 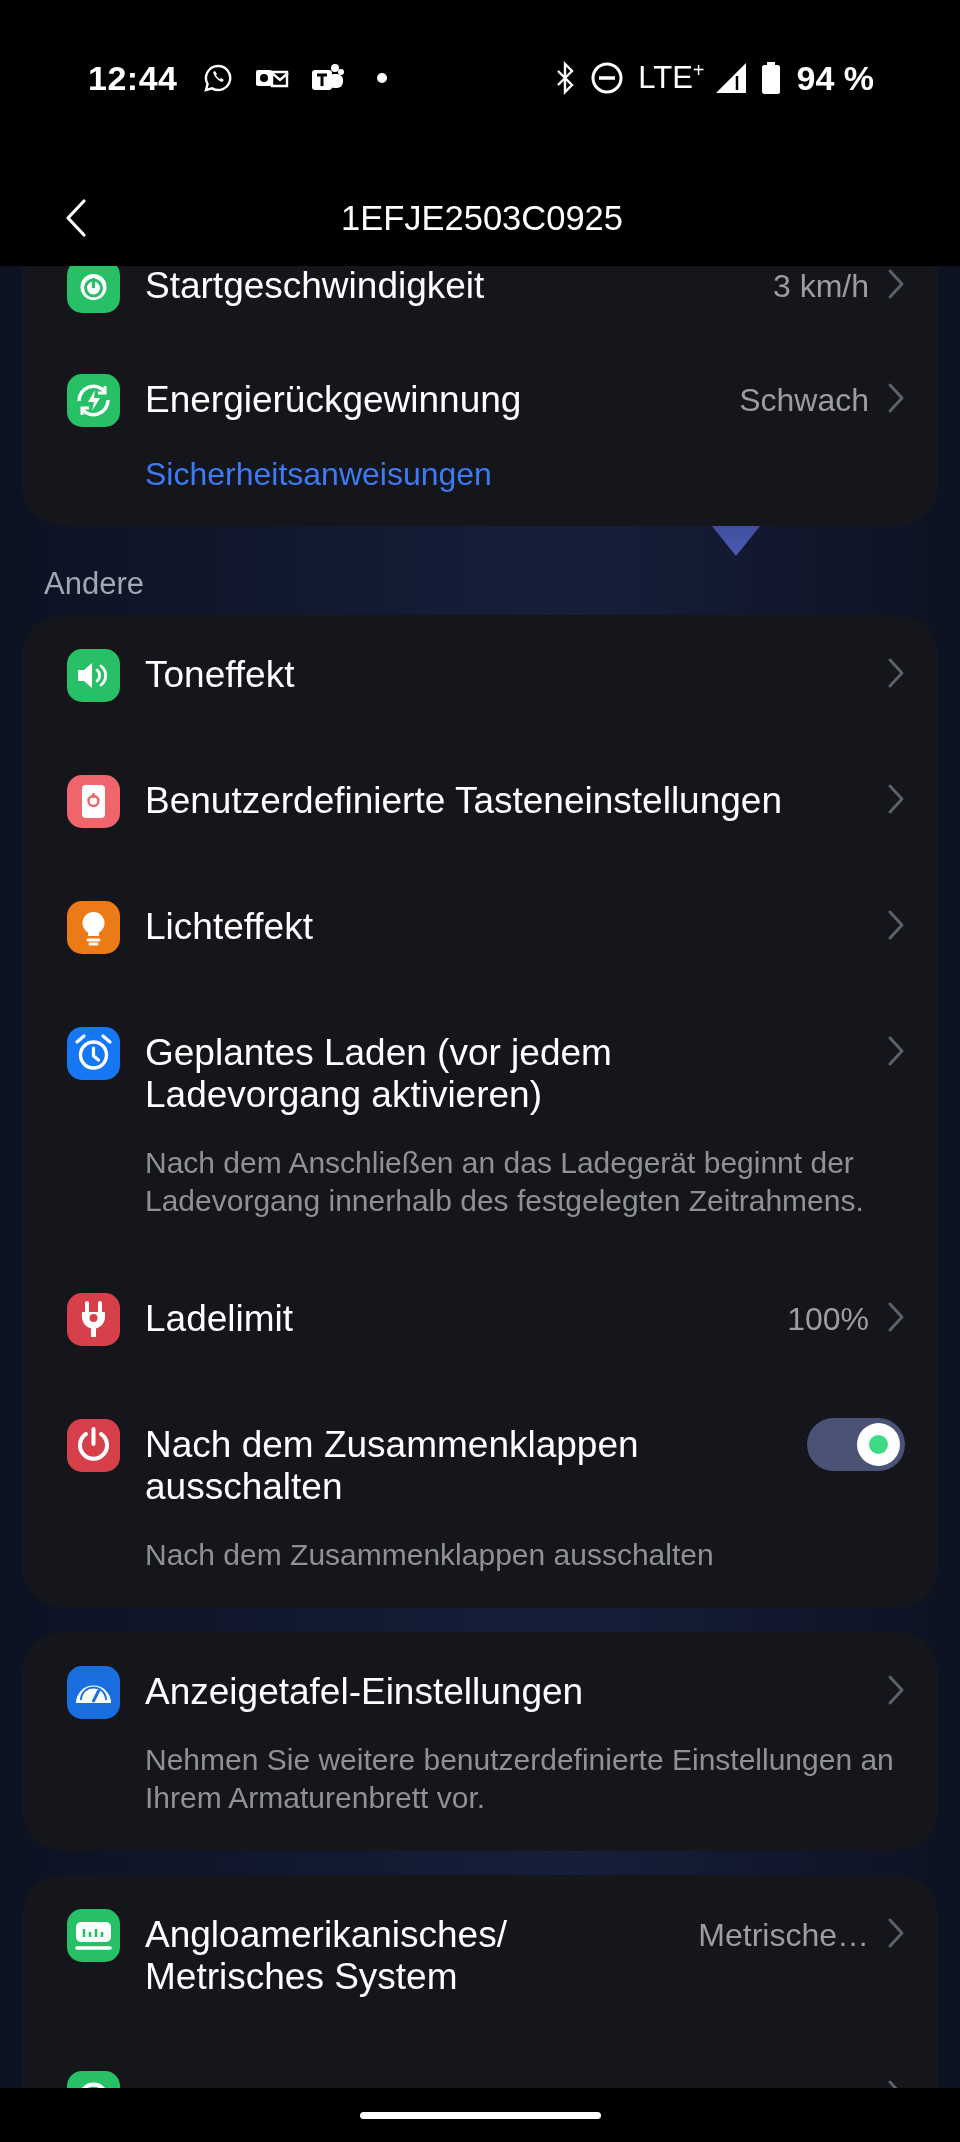 What do you see at coordinates (770, 78) in the screenshot?
I see `battery-icon` at bounding box center [770, 78].